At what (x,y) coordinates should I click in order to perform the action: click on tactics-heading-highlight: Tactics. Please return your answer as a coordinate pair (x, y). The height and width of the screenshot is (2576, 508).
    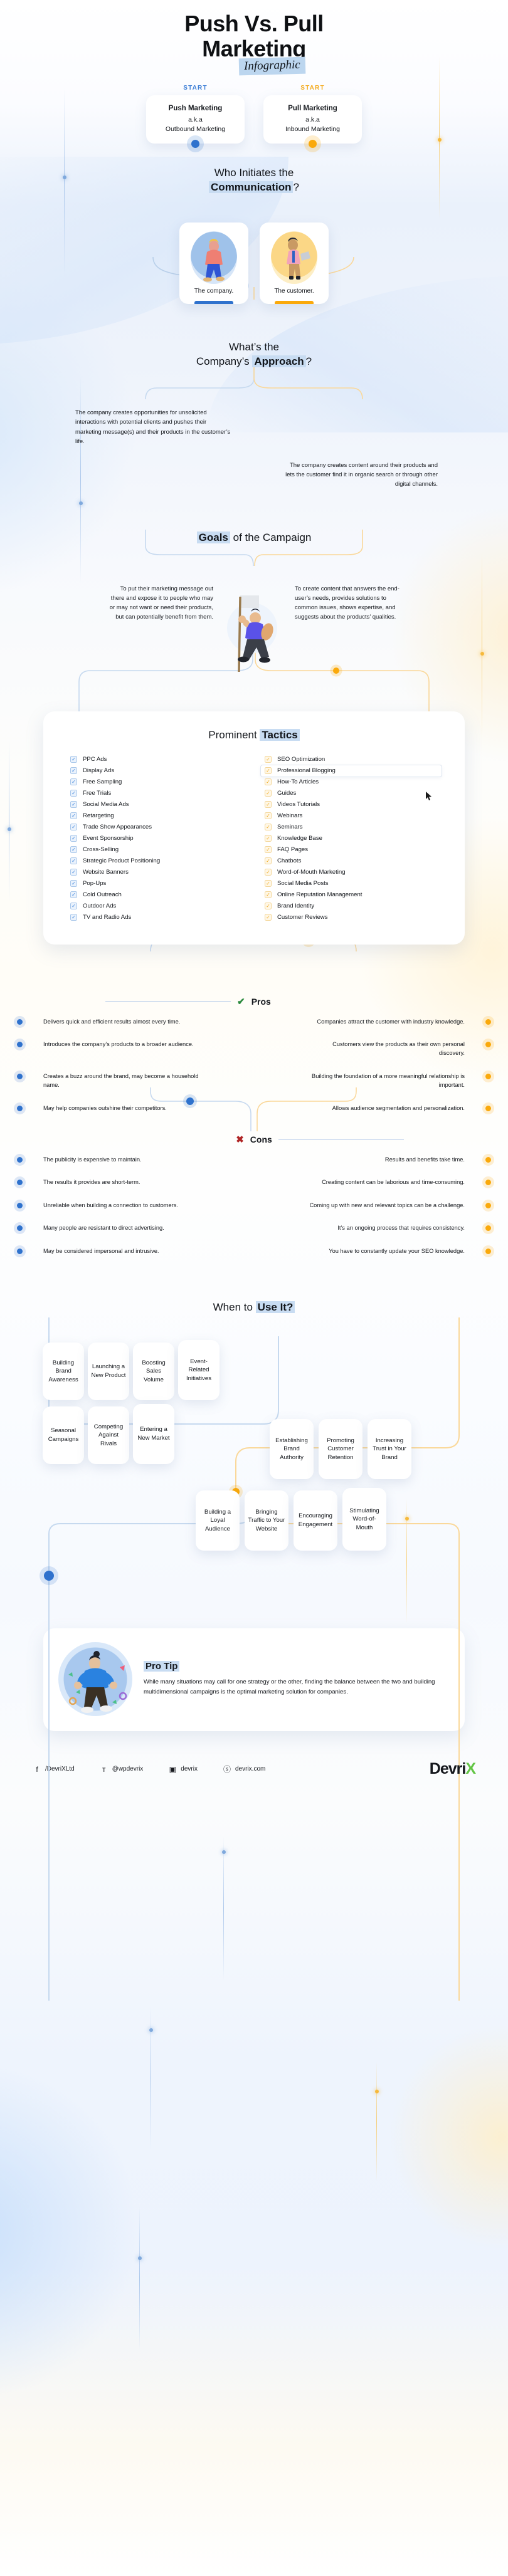
    Looking at the image, I should click on (280, 734).